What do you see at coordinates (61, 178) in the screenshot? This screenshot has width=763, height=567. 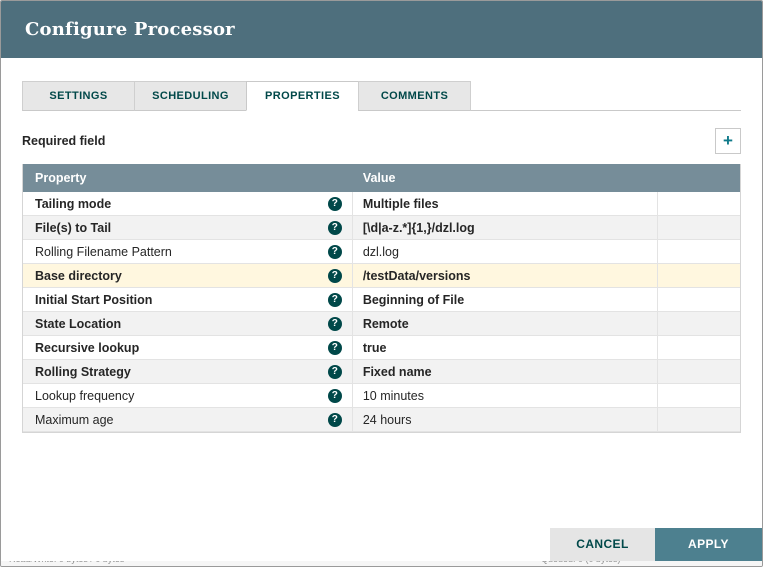 I see `column-header-property: Property` at bounding box center [61, 178].